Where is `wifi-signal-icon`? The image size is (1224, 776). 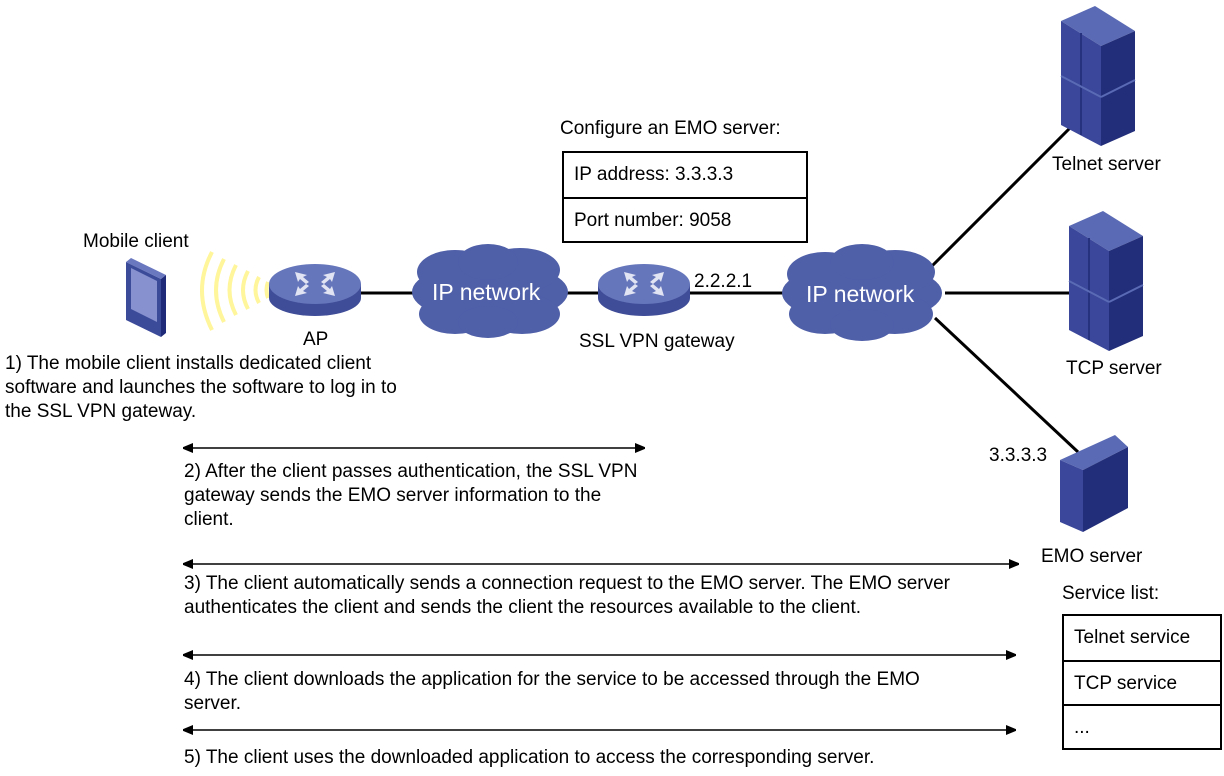
wifi-signal-icon is located at coordinates (235, 291).